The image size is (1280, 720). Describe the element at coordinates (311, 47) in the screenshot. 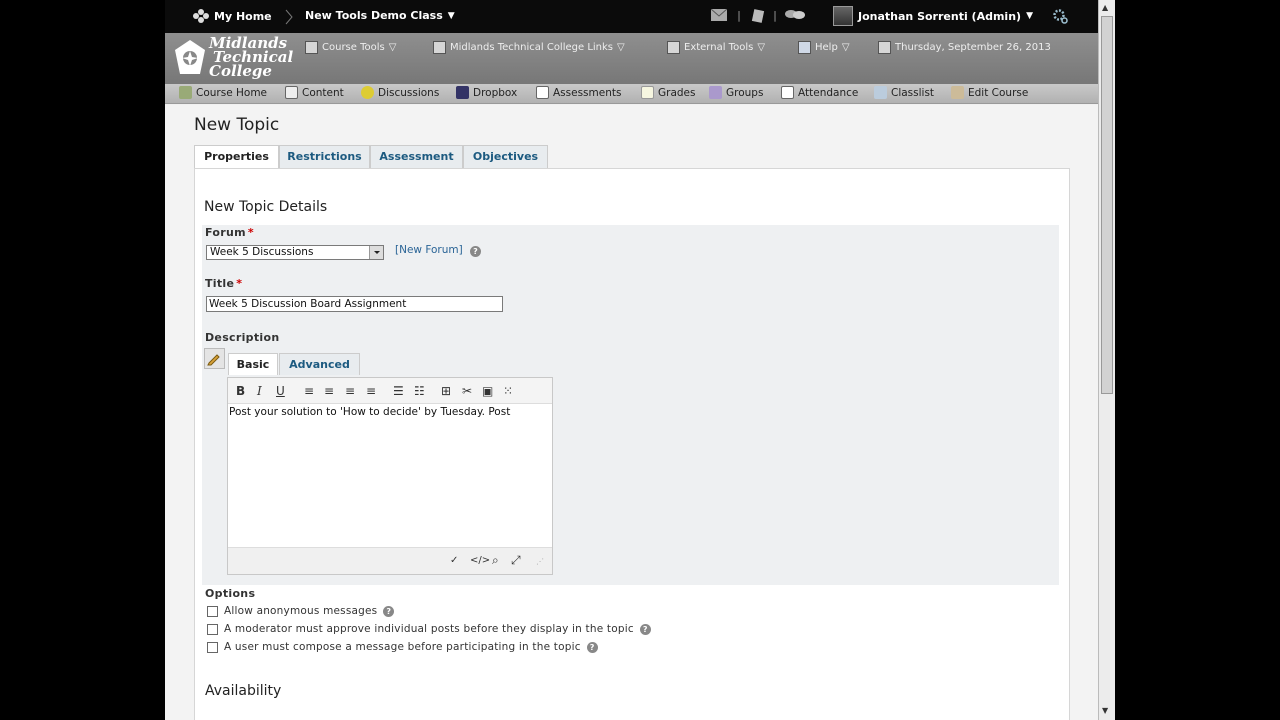

I see `book-icon` at that location.